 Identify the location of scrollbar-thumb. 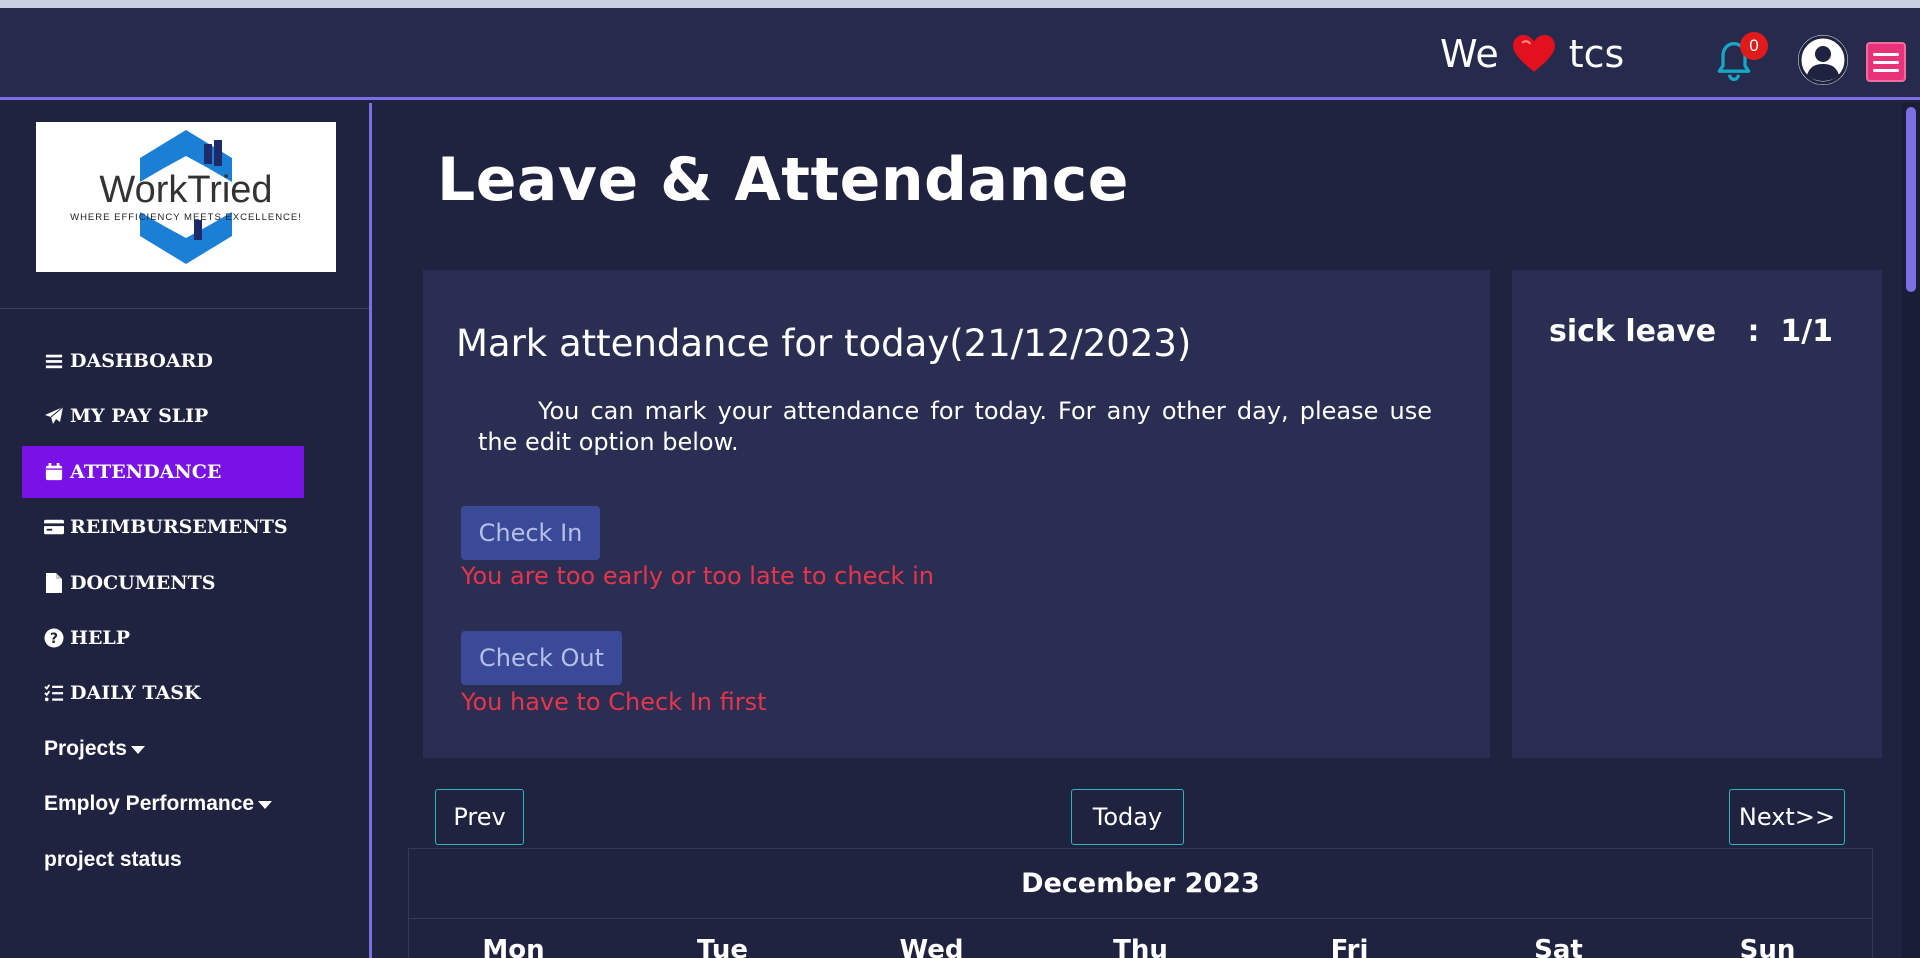
(1911, 199).